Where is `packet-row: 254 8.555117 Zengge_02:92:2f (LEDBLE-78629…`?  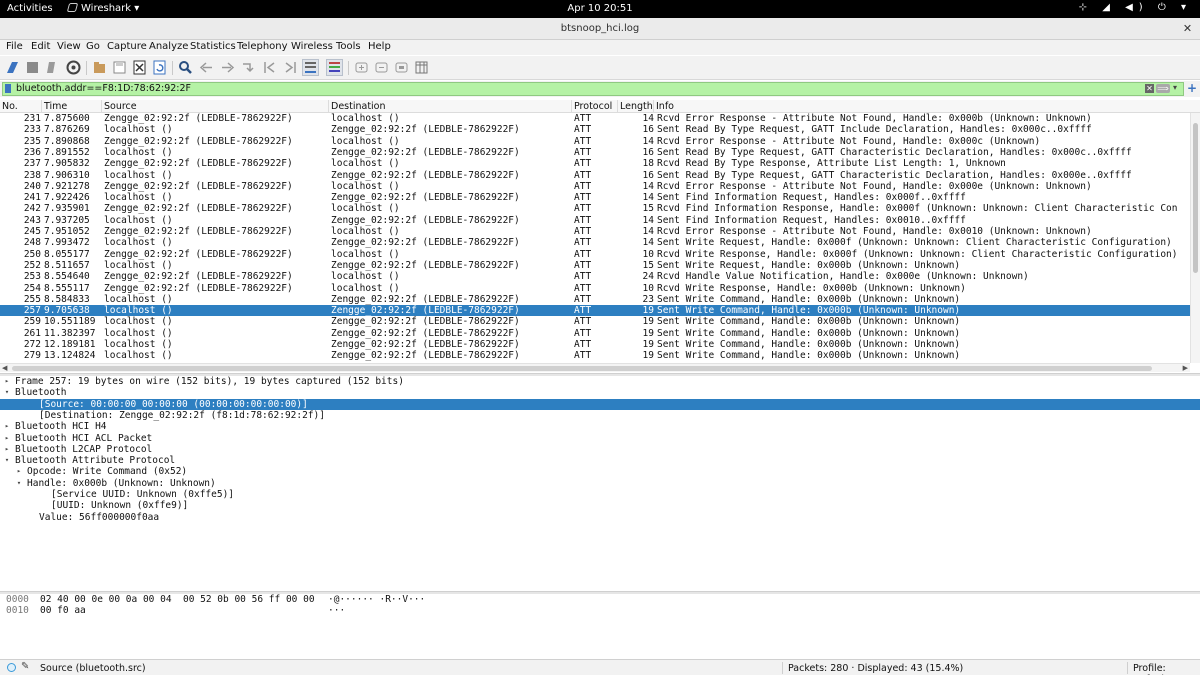 packet-row: 254 8.555117 Zengge_02:92:2f (LEDBLE-78629… is located at coordinates (595, 288).